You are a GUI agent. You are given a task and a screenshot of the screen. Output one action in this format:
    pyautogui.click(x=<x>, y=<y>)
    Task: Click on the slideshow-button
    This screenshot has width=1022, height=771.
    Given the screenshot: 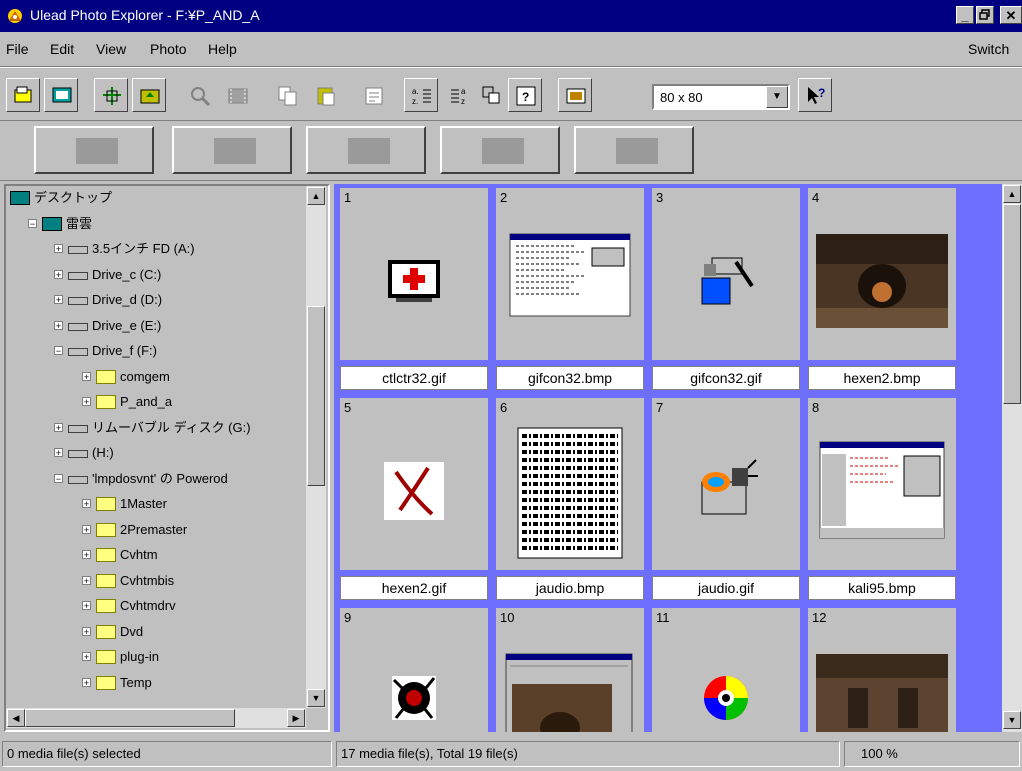 What is the action you would take?
    pyautogui.click(x=61, y=95)
    